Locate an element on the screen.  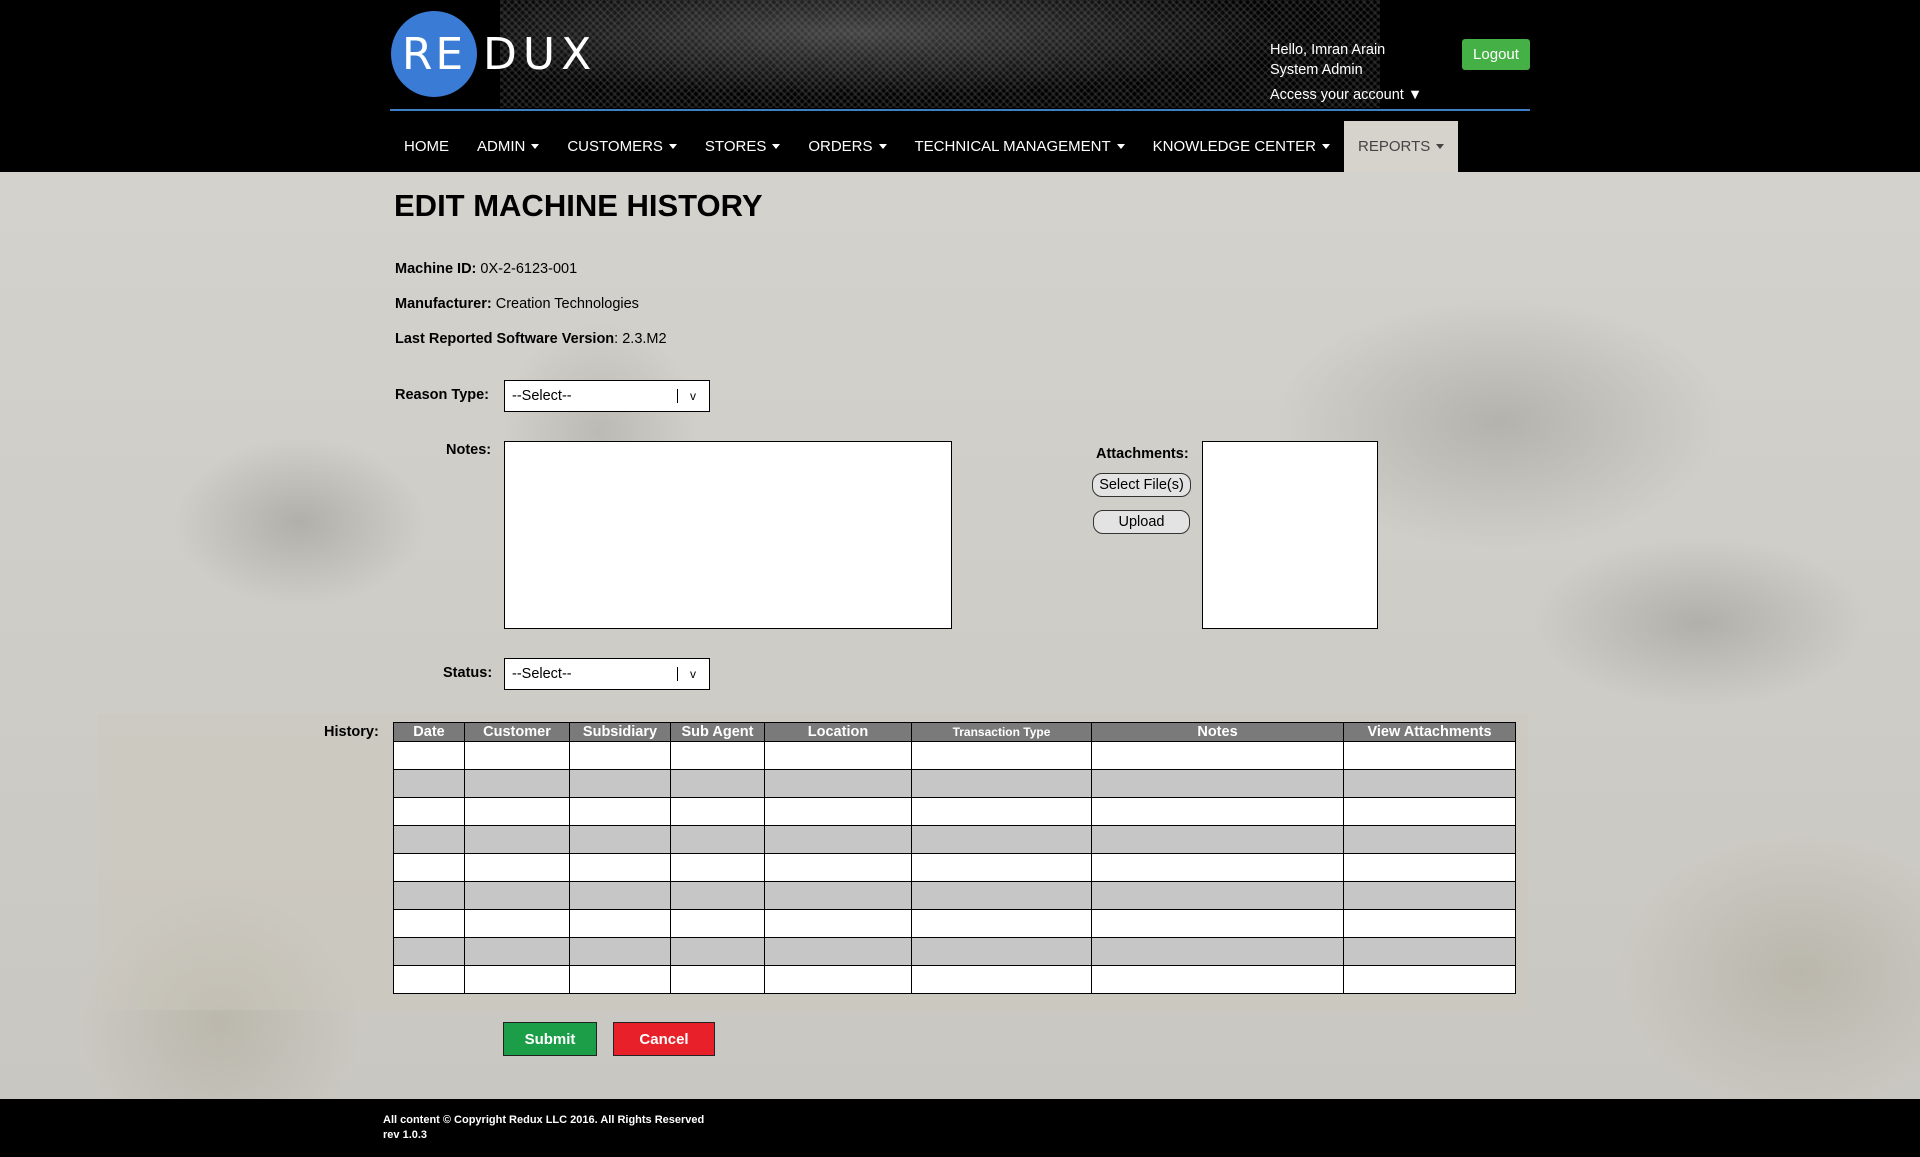
notes-label: Notes: is located at coordinates (469, 450).